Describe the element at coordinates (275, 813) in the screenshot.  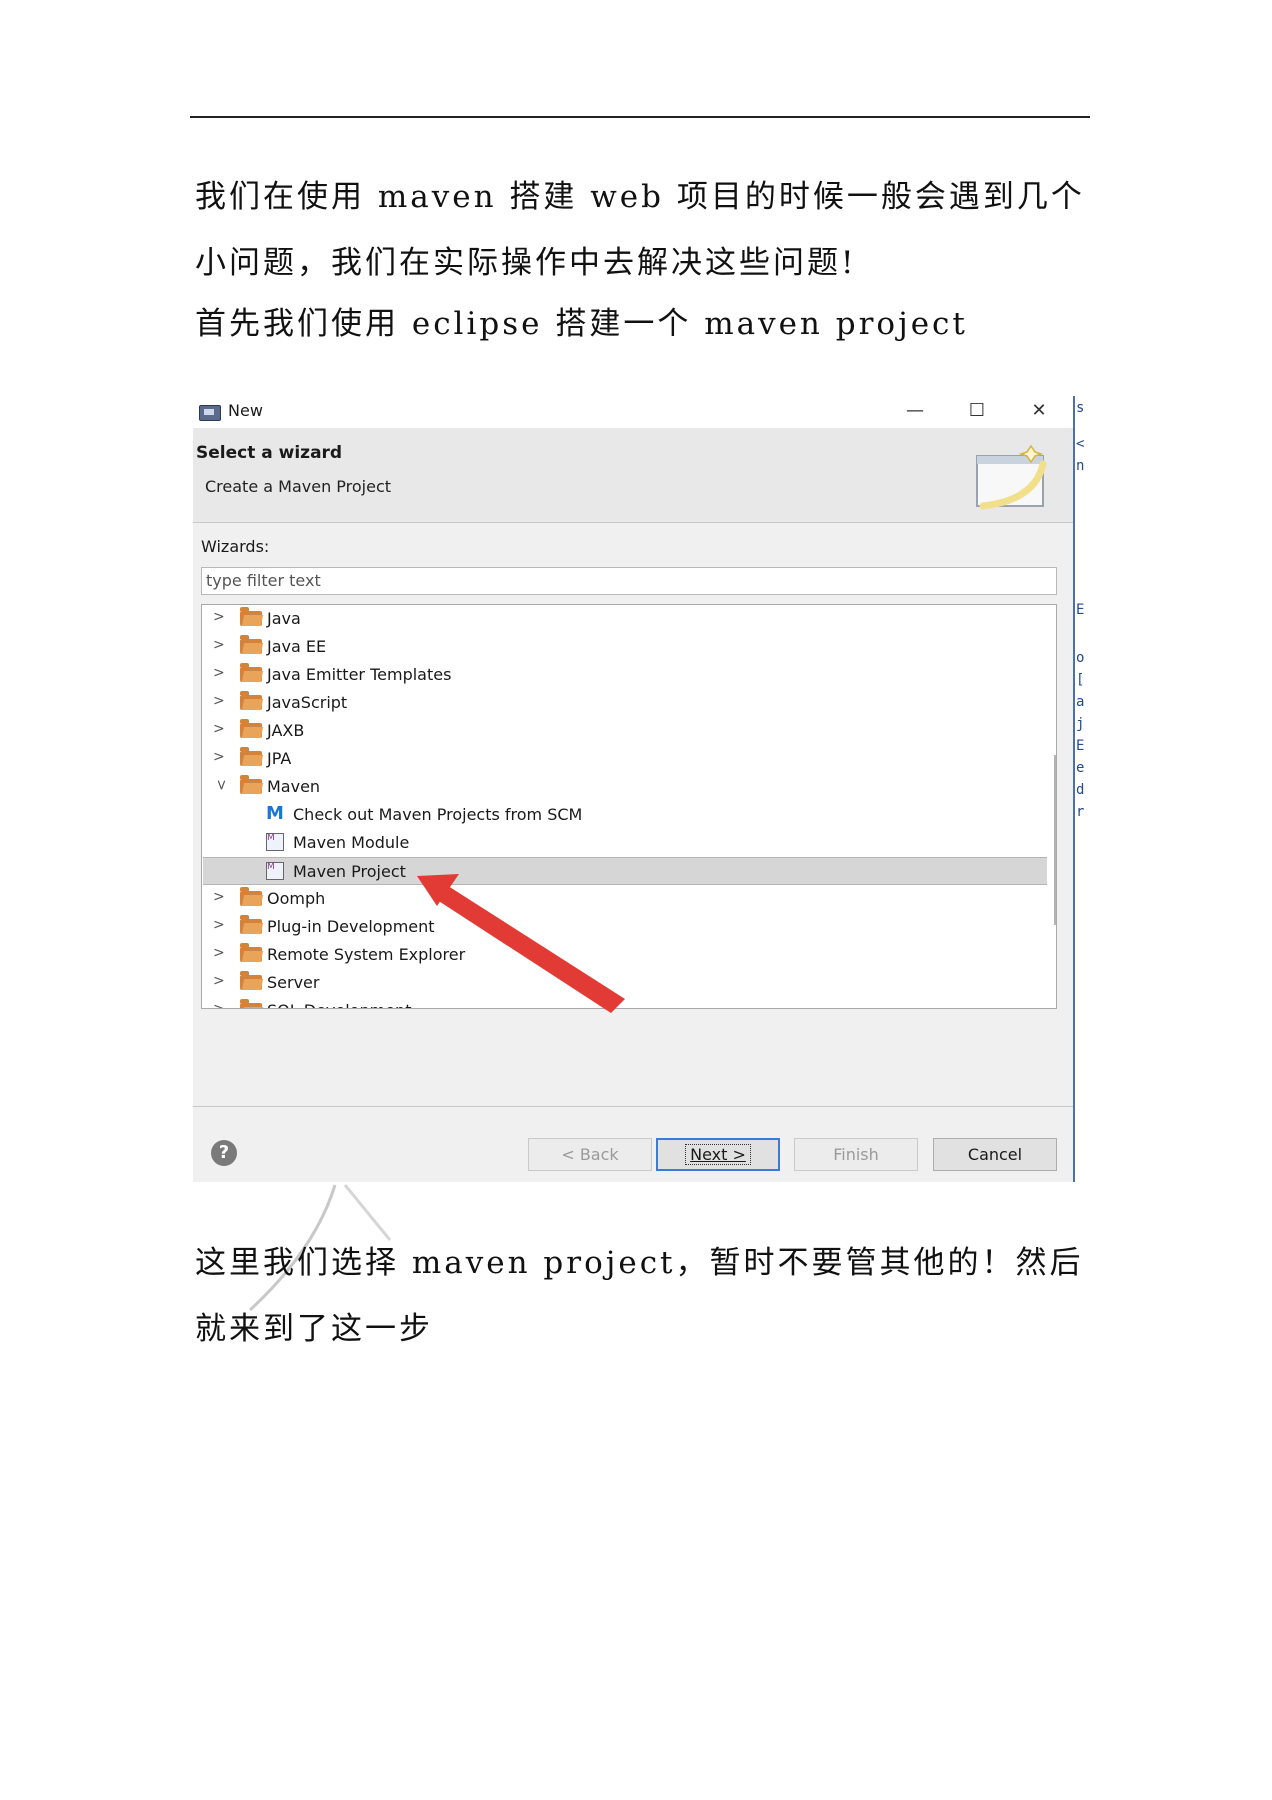
I see `maven-m-icon: M` at that location.